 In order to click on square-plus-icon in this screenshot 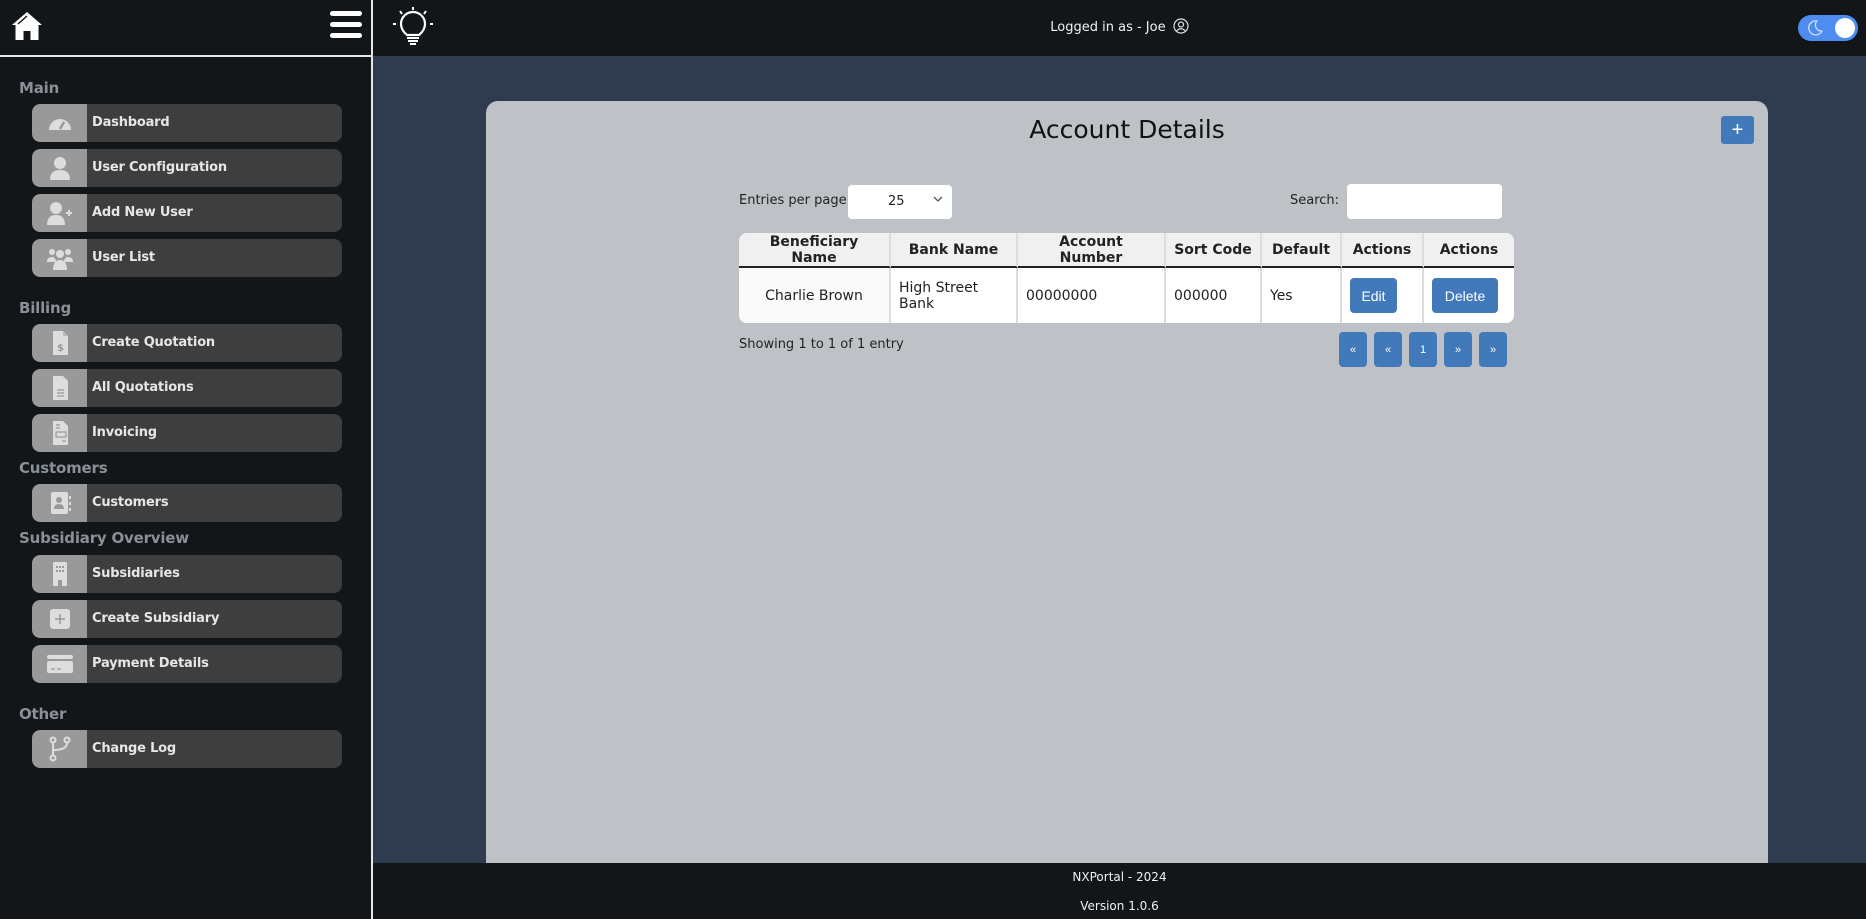, I will do `click(59, 619)`.